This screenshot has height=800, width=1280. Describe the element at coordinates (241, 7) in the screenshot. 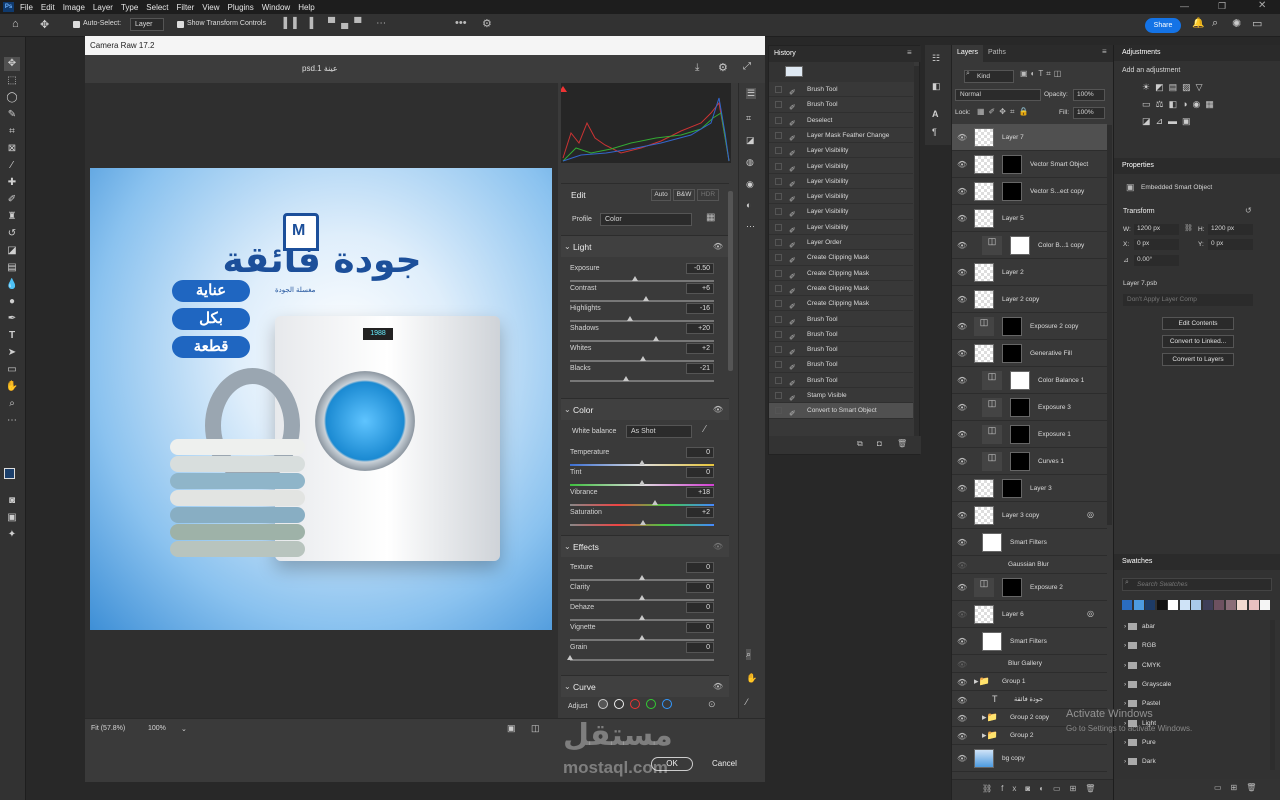

I see `menu-plugins: Plugins` at that location.